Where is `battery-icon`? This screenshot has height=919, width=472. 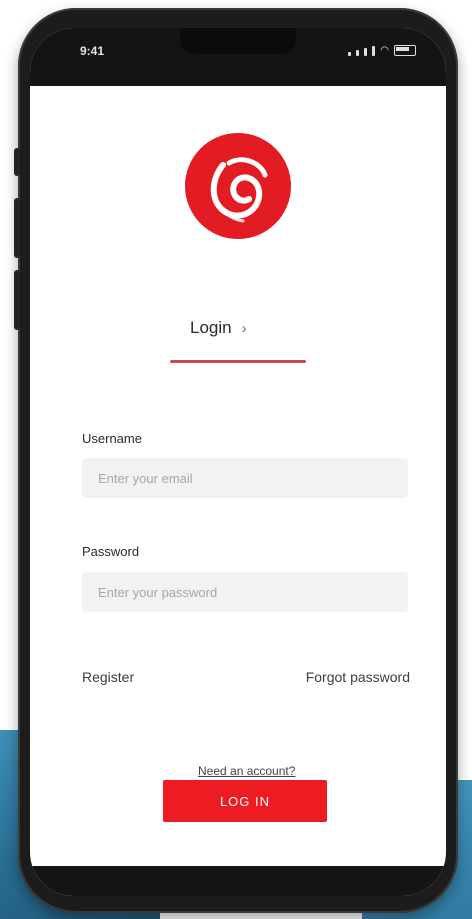 battery-icon is located at coordinates (405, 50).